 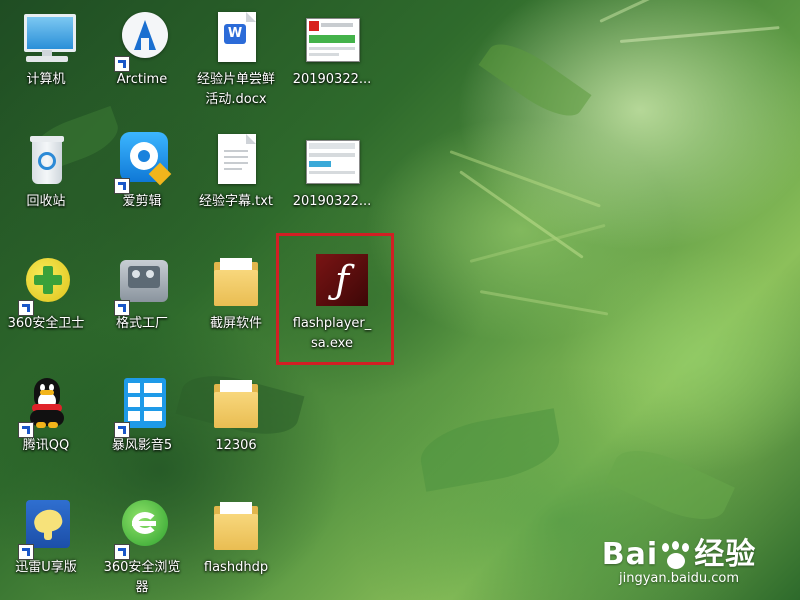 What do you see at coordinates (236, 201) in the screenshot?
I see `icon-label: 经验字幕.txt` at bounding box center [236, 201].